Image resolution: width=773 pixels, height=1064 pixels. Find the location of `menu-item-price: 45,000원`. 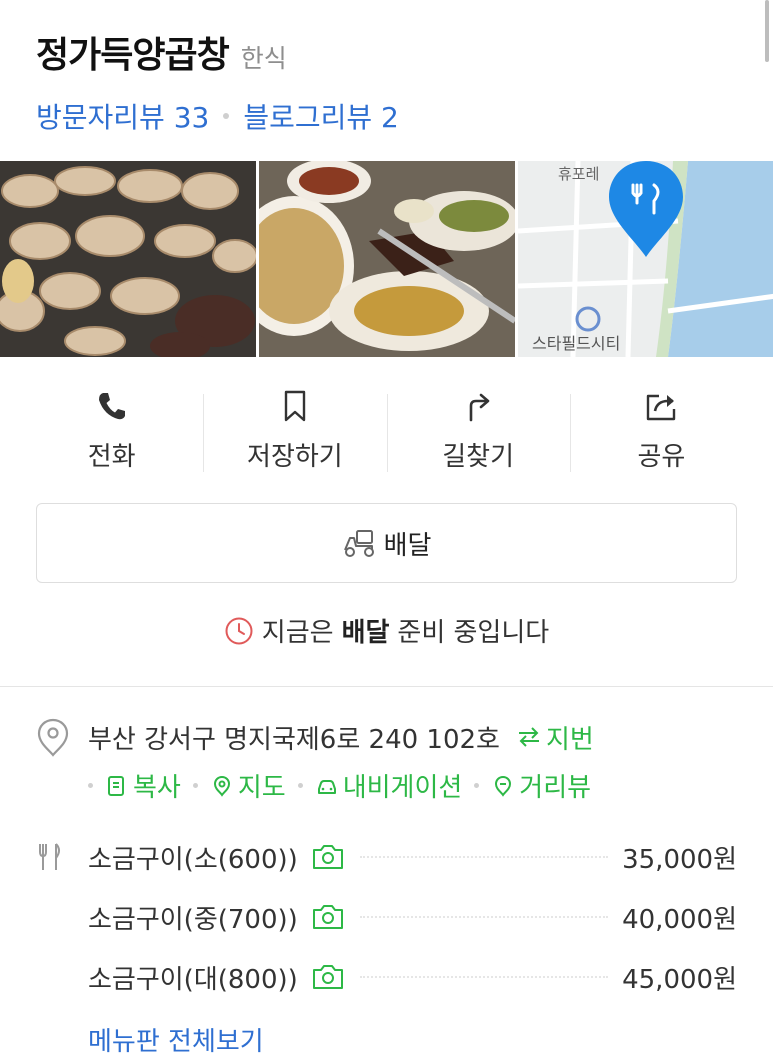

menu-item-price: 45,000원 is located at coordinates (679, 979).